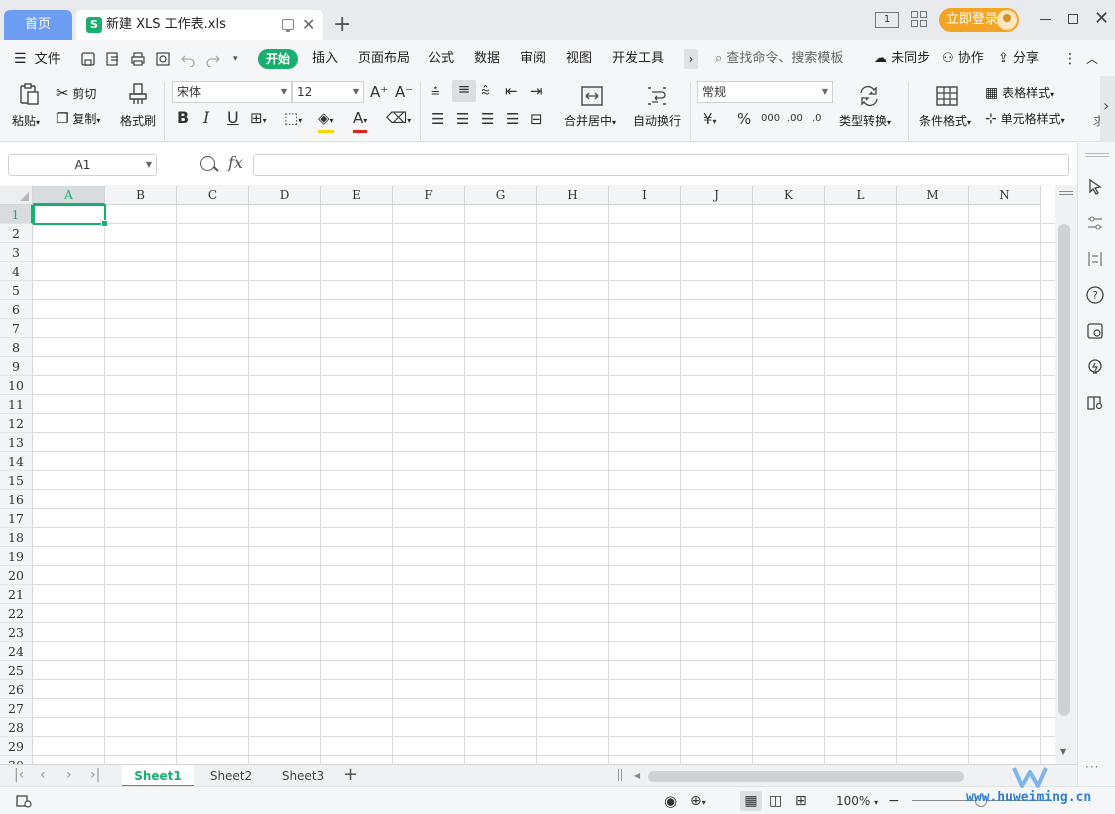 This screenshot has width=1115, height=814. Describe the element at coordinates (16, 328) in the screenshot. I see `row-header-7: 7` at that location.